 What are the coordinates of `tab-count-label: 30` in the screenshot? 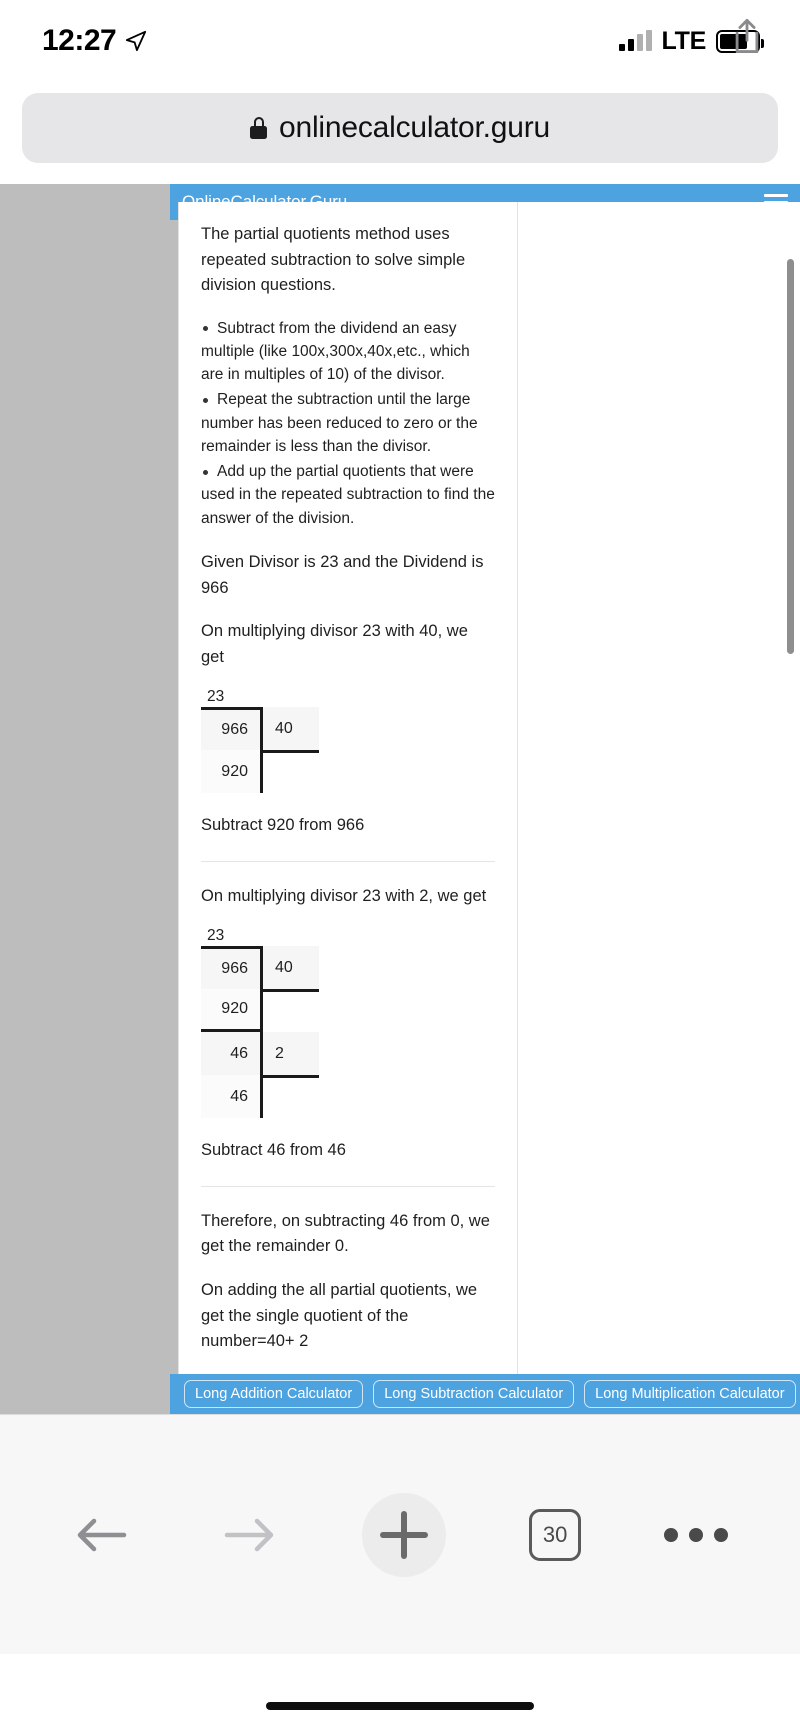 It's located at (555, 1534).